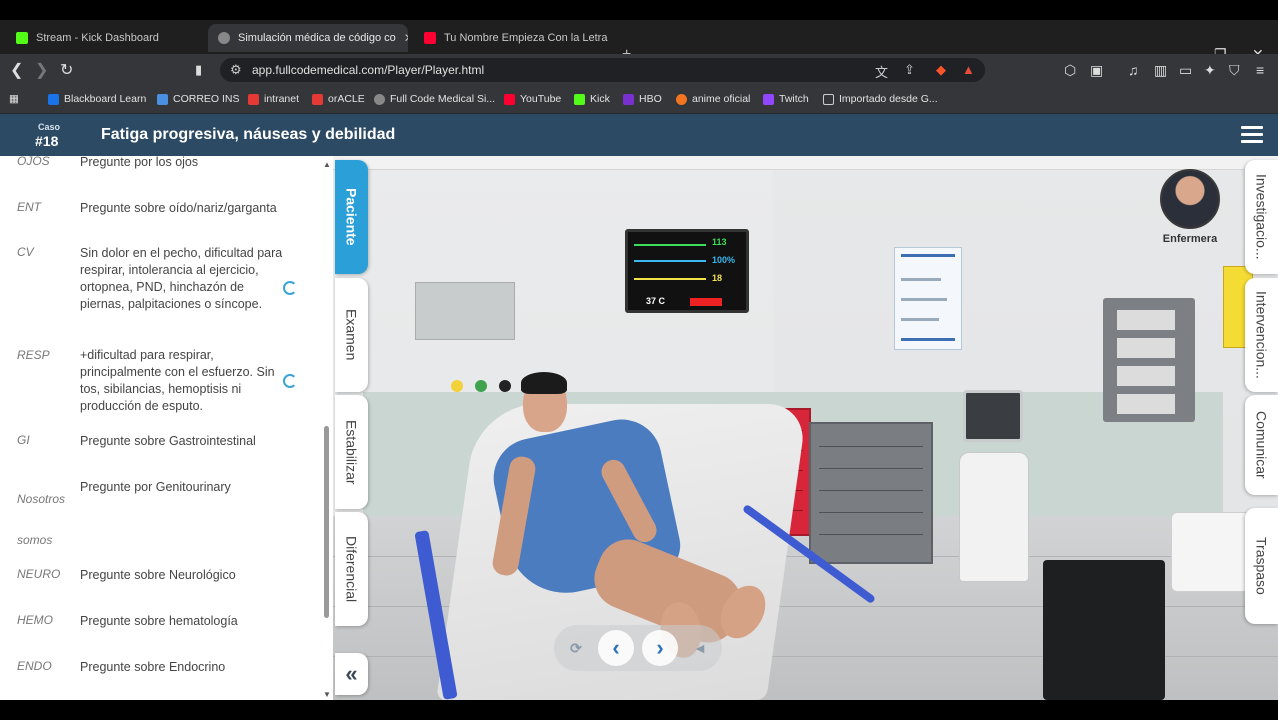 The height and width of the screenshot is (720, 1278). I want to click on extensions-icon: ⬡, so click(1070, 70).